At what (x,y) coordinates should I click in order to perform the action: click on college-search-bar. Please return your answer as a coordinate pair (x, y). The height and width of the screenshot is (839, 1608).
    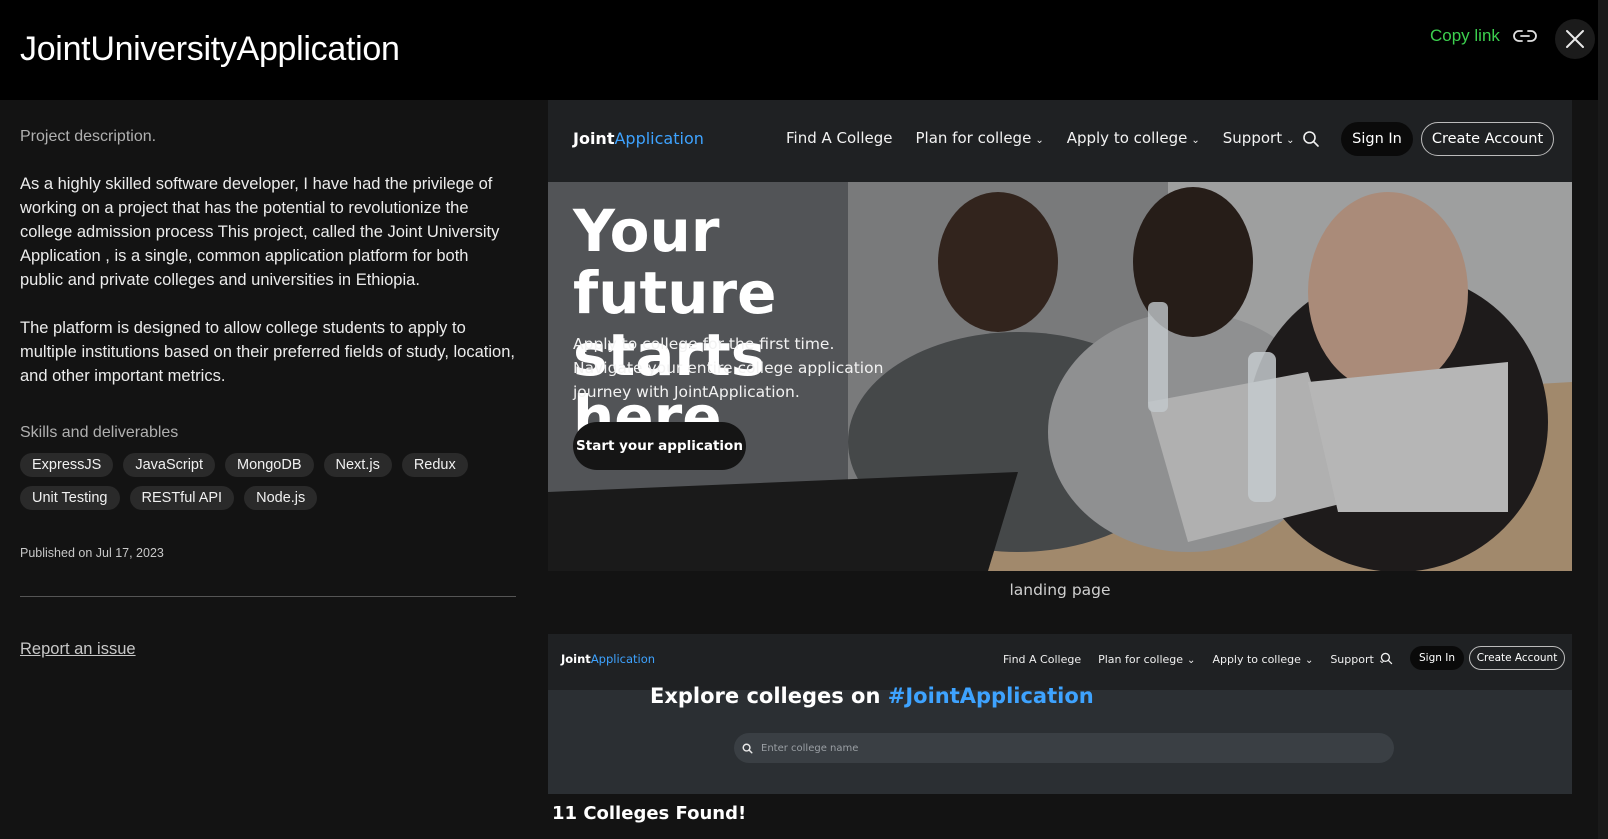
    Looking at the image, I should click on (1064, 748).